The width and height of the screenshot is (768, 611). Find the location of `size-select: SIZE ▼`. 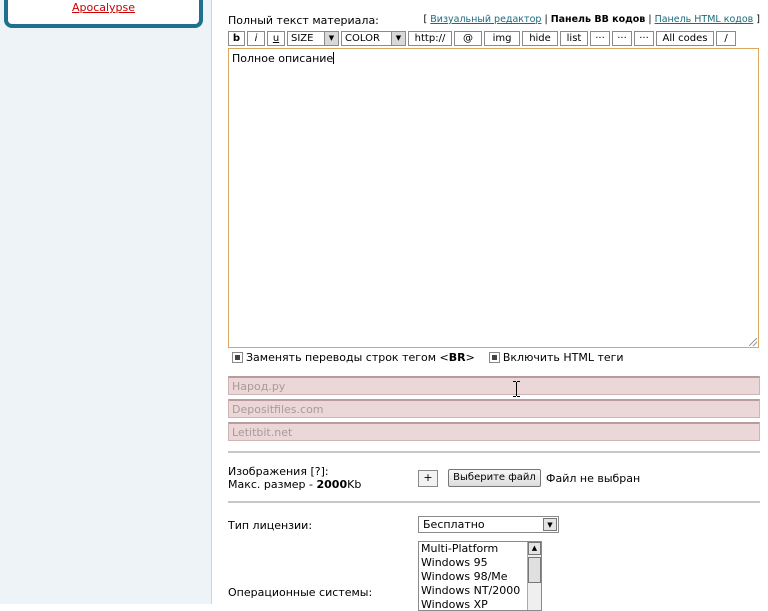

size-select: SIZE ▼ is located at coordinates (313, 38).